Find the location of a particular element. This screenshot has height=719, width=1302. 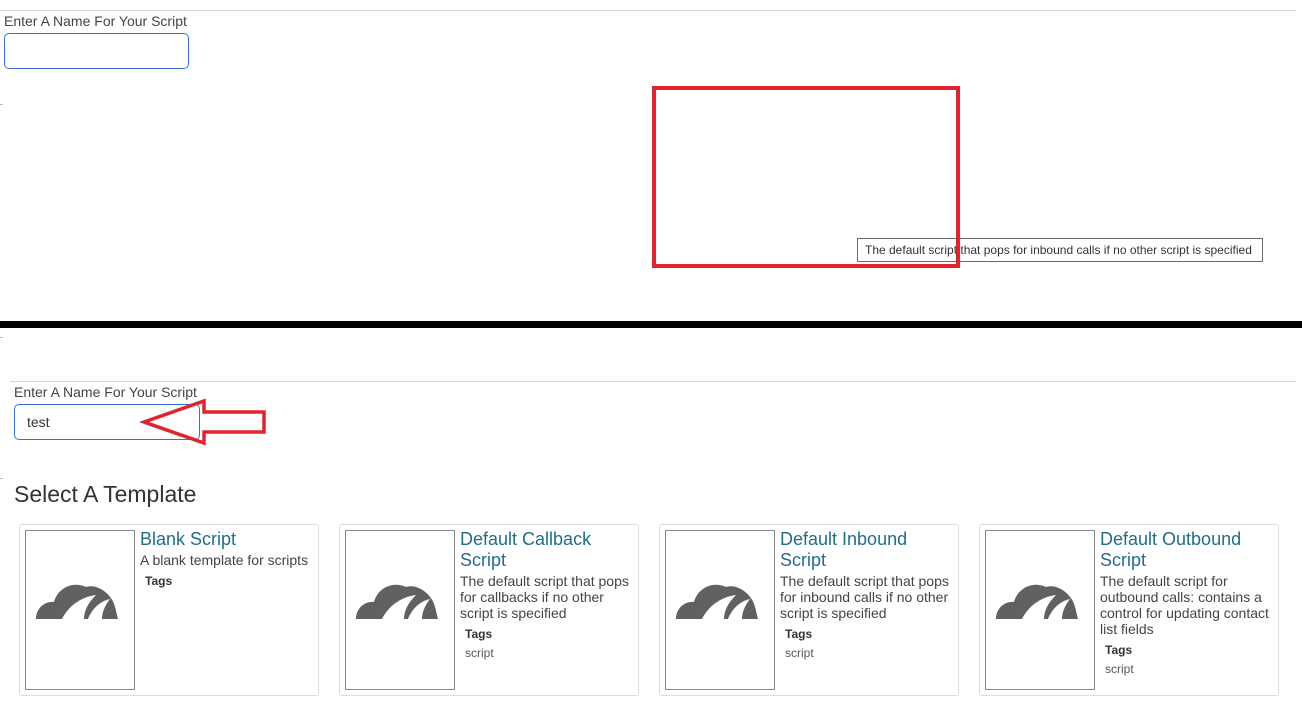

template-title: Default Inbound Script is located at coordinates (866, 550).